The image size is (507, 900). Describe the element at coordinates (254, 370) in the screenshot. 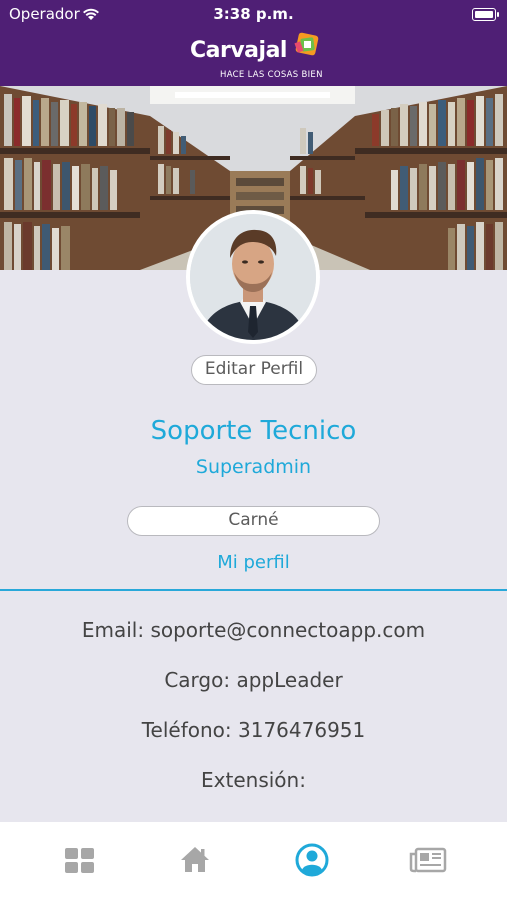

I see `edit-profile-button: Editar Perfil` at that location.